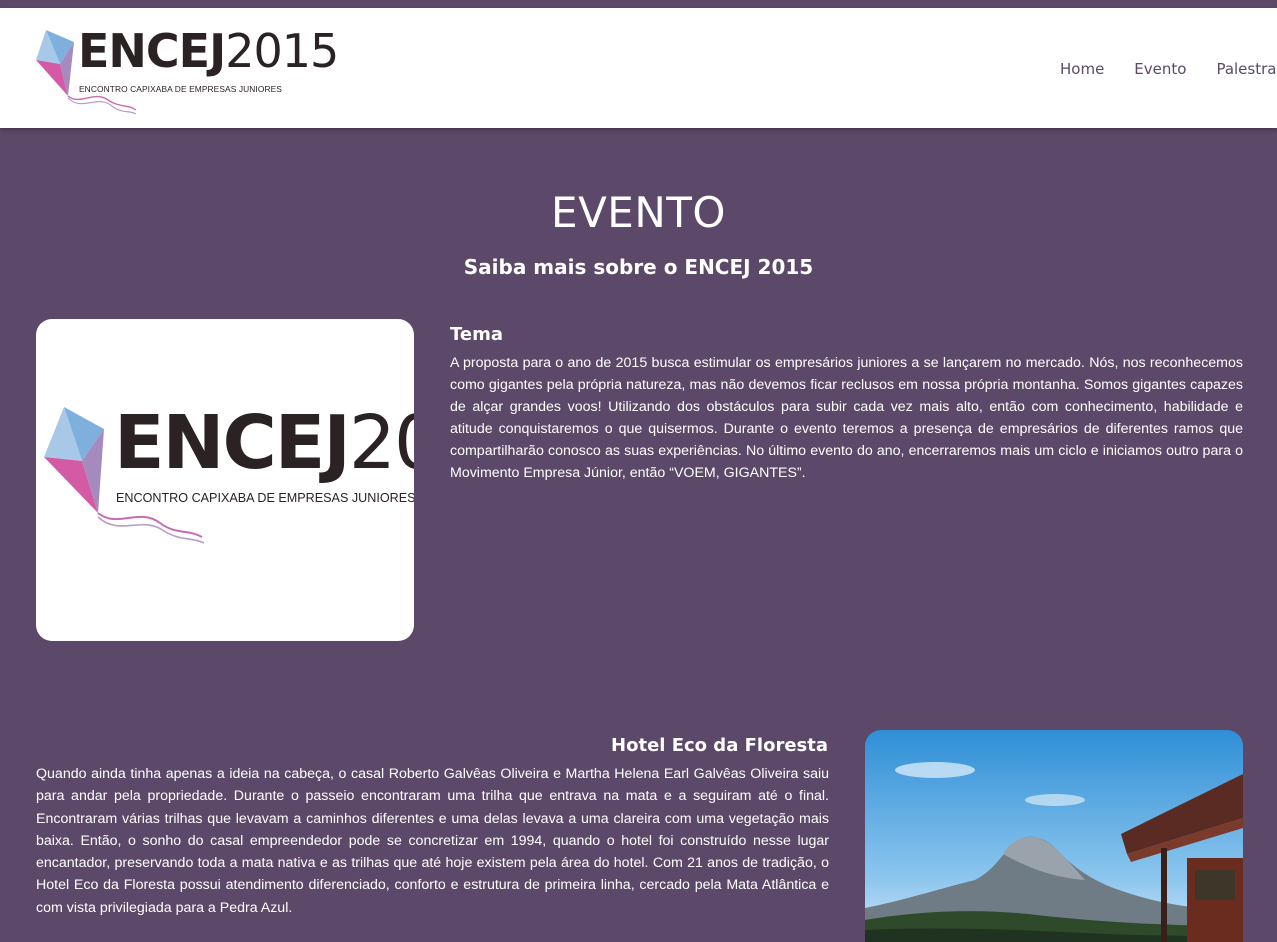 This screenshot has height=942, width=1277. Describe the element at coordinates (638, 212) in the screenshot. I see `page-title: EVENTO` at that location.